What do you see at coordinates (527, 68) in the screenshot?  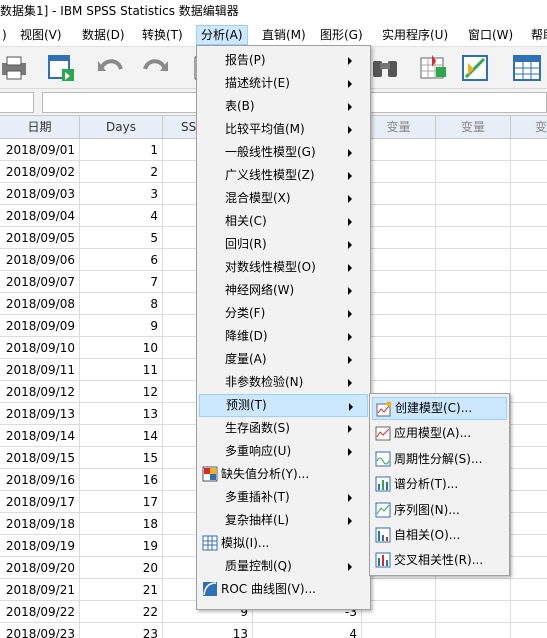 I see `value-labels-icon` at bounding box center [527, 68].